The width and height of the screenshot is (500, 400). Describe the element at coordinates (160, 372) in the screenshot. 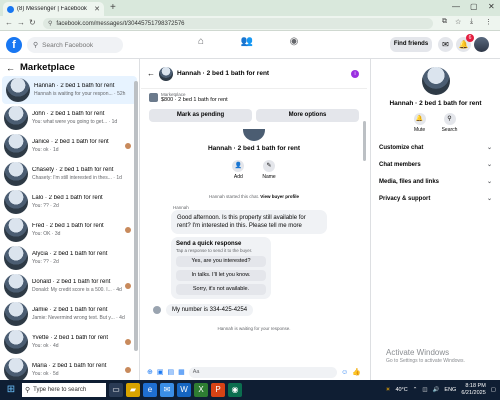

I see `camera-icon: ▣` at that location.